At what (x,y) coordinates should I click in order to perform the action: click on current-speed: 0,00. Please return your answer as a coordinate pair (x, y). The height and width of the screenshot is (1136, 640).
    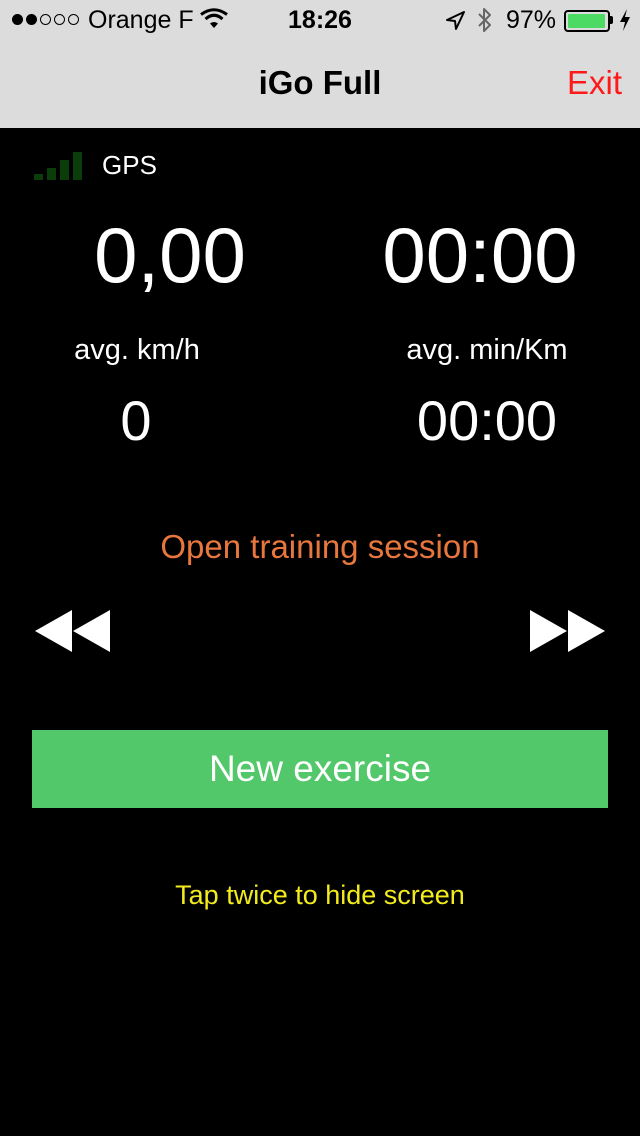
    Looking at the image, I should click on (170, 255).